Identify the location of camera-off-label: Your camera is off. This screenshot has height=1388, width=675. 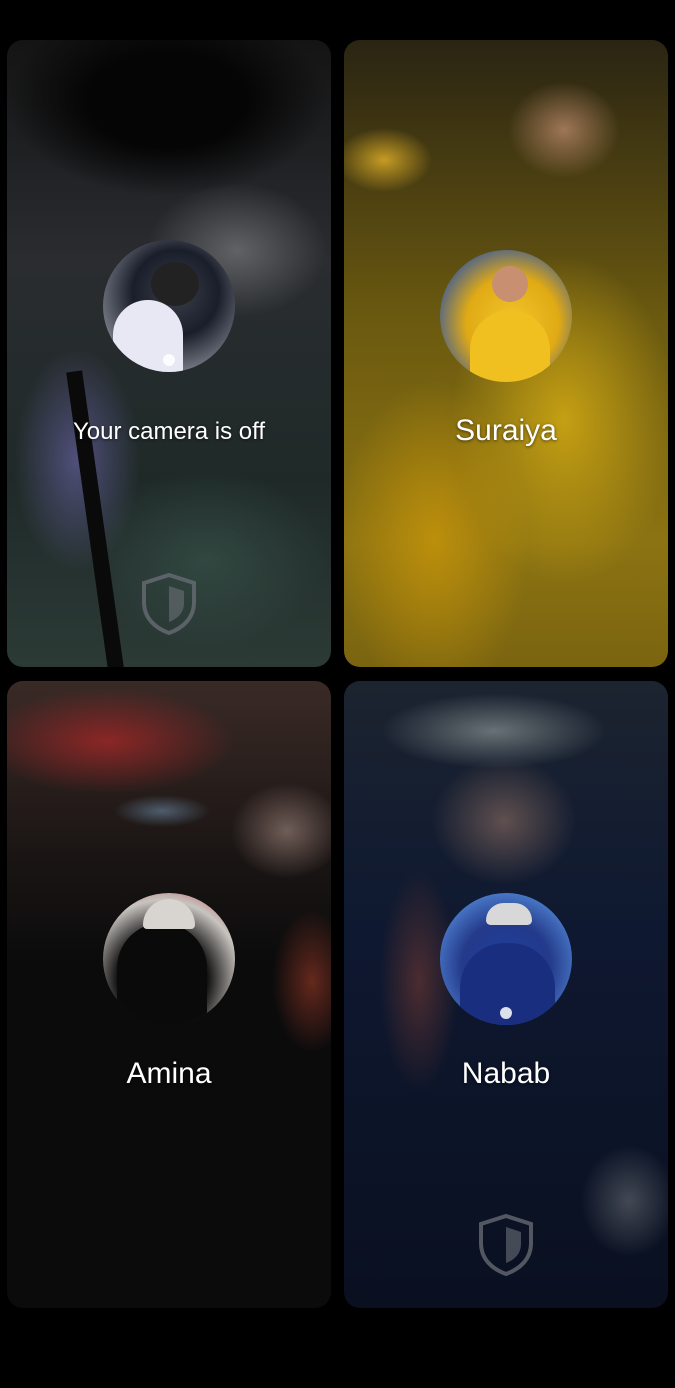
(169, 431).